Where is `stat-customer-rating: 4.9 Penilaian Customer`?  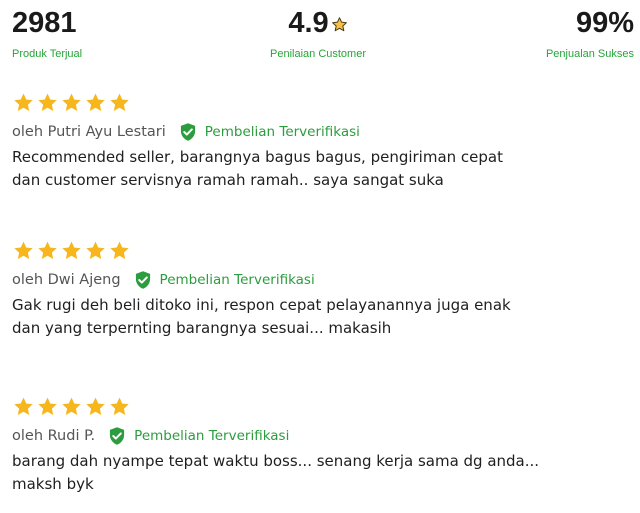 stat-customer-rating: 4.9 Penilaian Customer is located at coordinates (318, 33).